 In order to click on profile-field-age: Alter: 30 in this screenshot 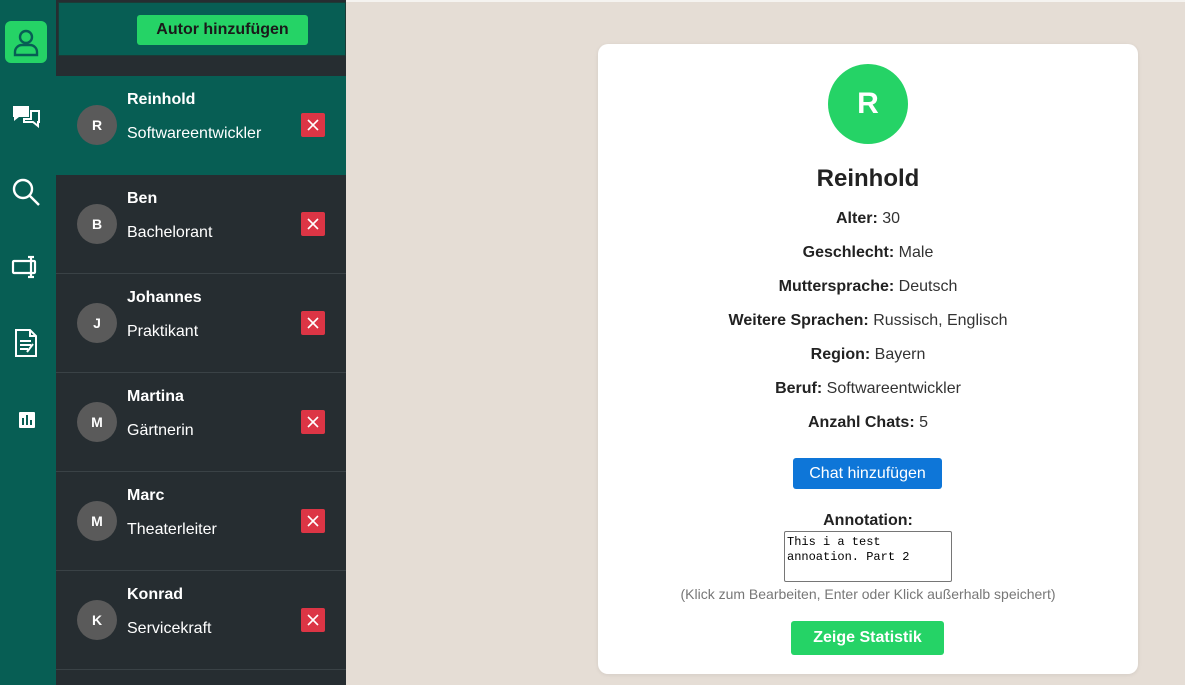, I will do `click(868, 219)`.